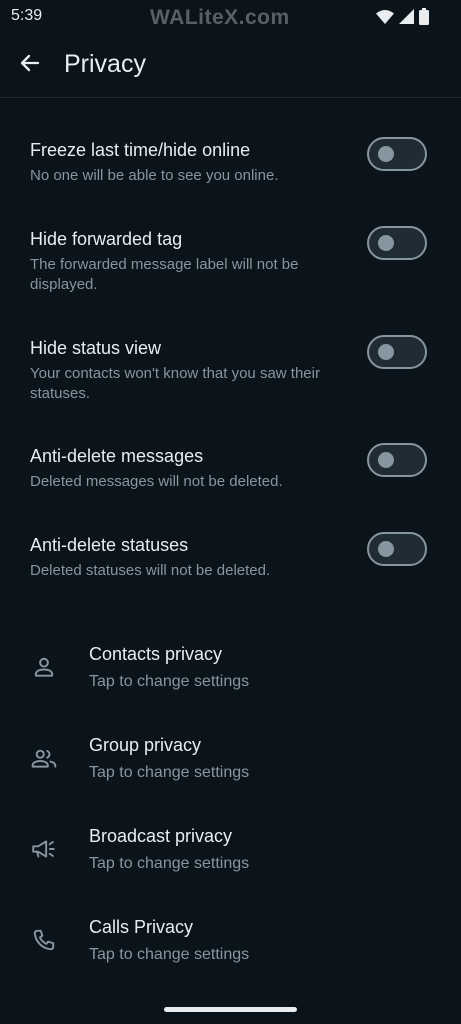 The width and height of the screenshot is (461, 1024). I want to click on toggle-title: Anti-delete messages, so click(117, 456).